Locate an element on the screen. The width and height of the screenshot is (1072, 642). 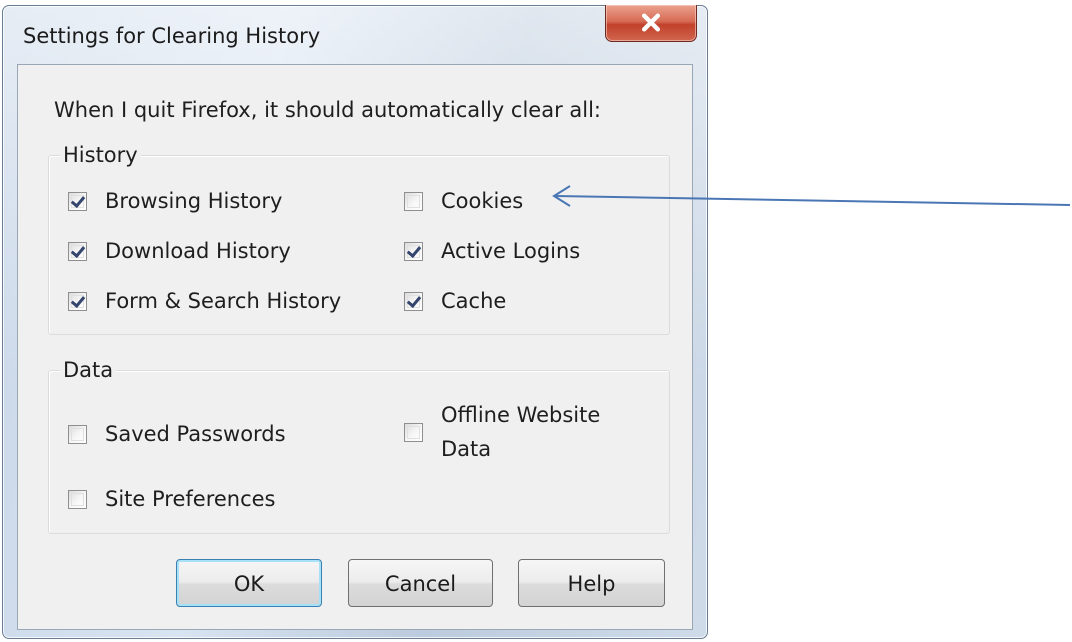
form-search-history-checkbox is located at coordinates (77, 302).